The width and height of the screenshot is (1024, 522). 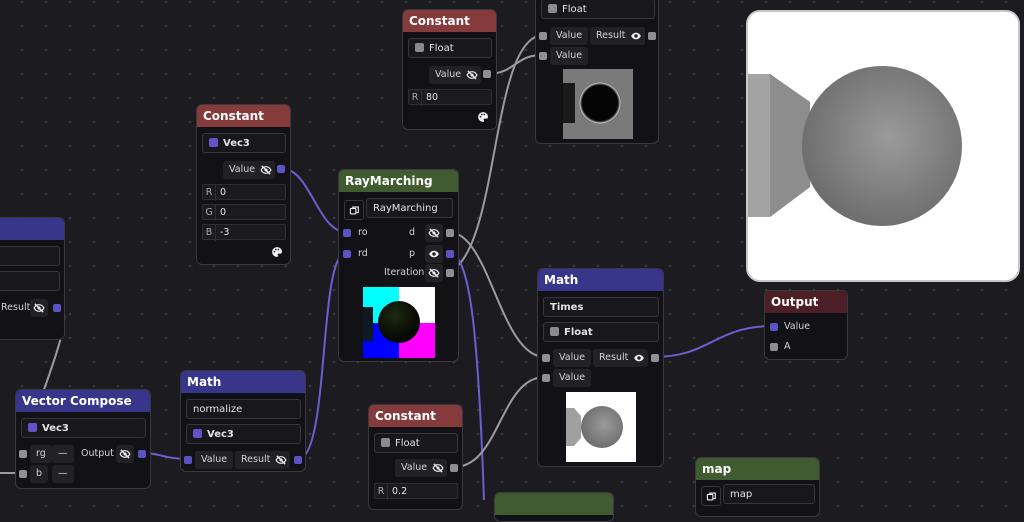 I want to click on input-port-ro, so click(x=347, y=233).